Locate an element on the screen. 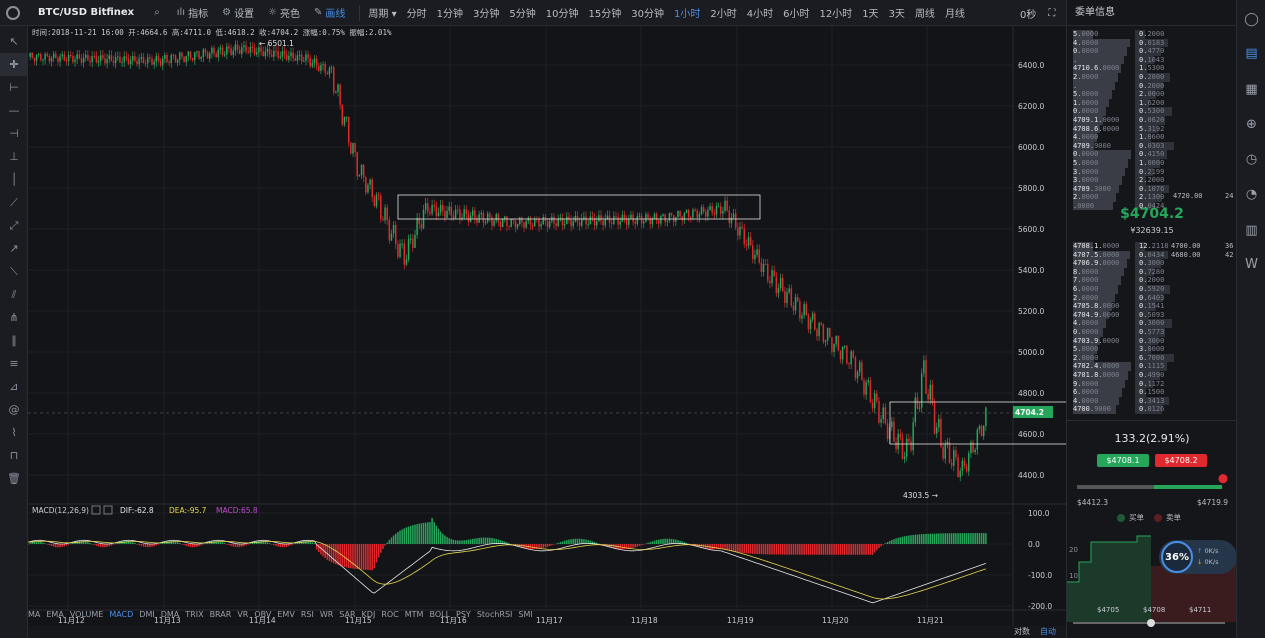 The height and width of the screenshot is (638, 1265). log-scale-toggle: 对数 is located at coordinates (1022, 631).